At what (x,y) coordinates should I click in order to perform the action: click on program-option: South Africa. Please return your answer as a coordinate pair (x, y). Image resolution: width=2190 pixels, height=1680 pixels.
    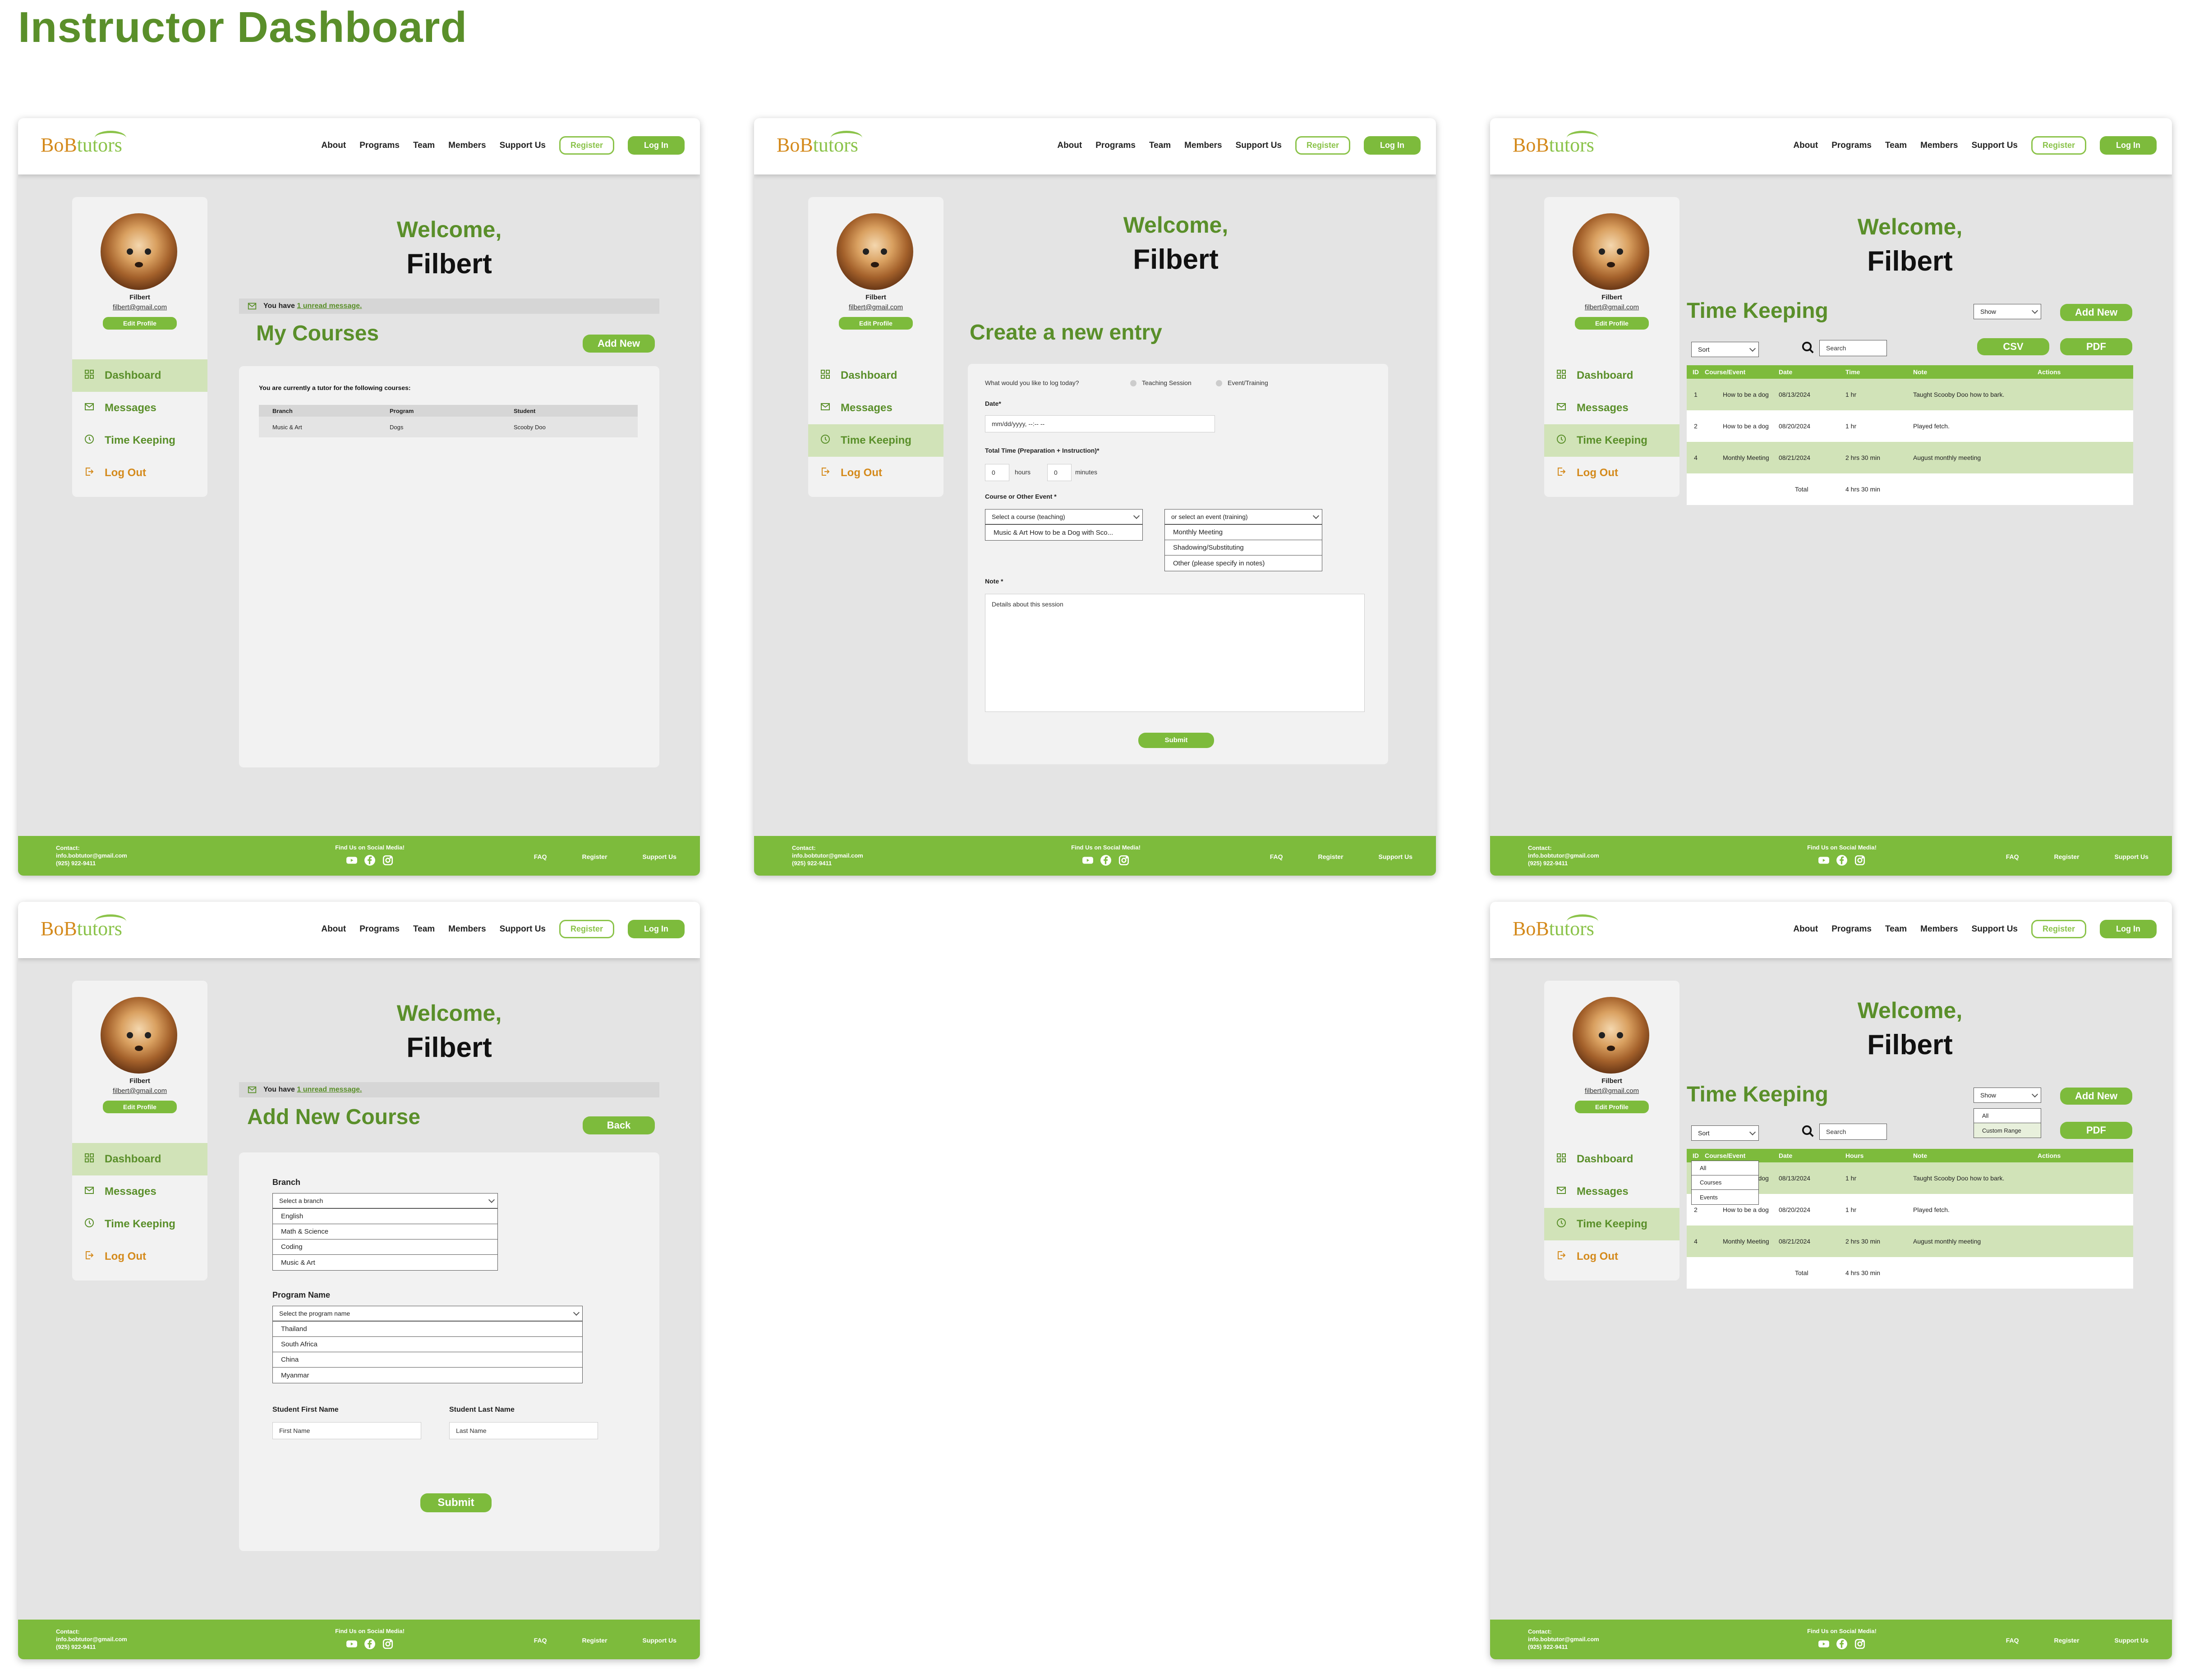
    Looking at the image, I should click on (427, 1344).